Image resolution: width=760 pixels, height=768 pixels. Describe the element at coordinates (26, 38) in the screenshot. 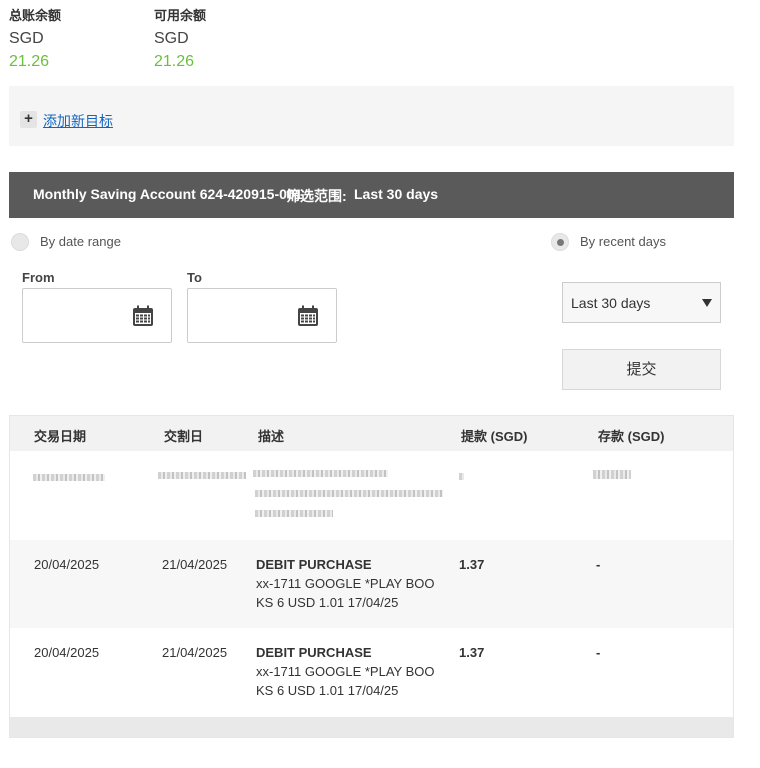

I see `total-balance-currency: SGD` at that location.